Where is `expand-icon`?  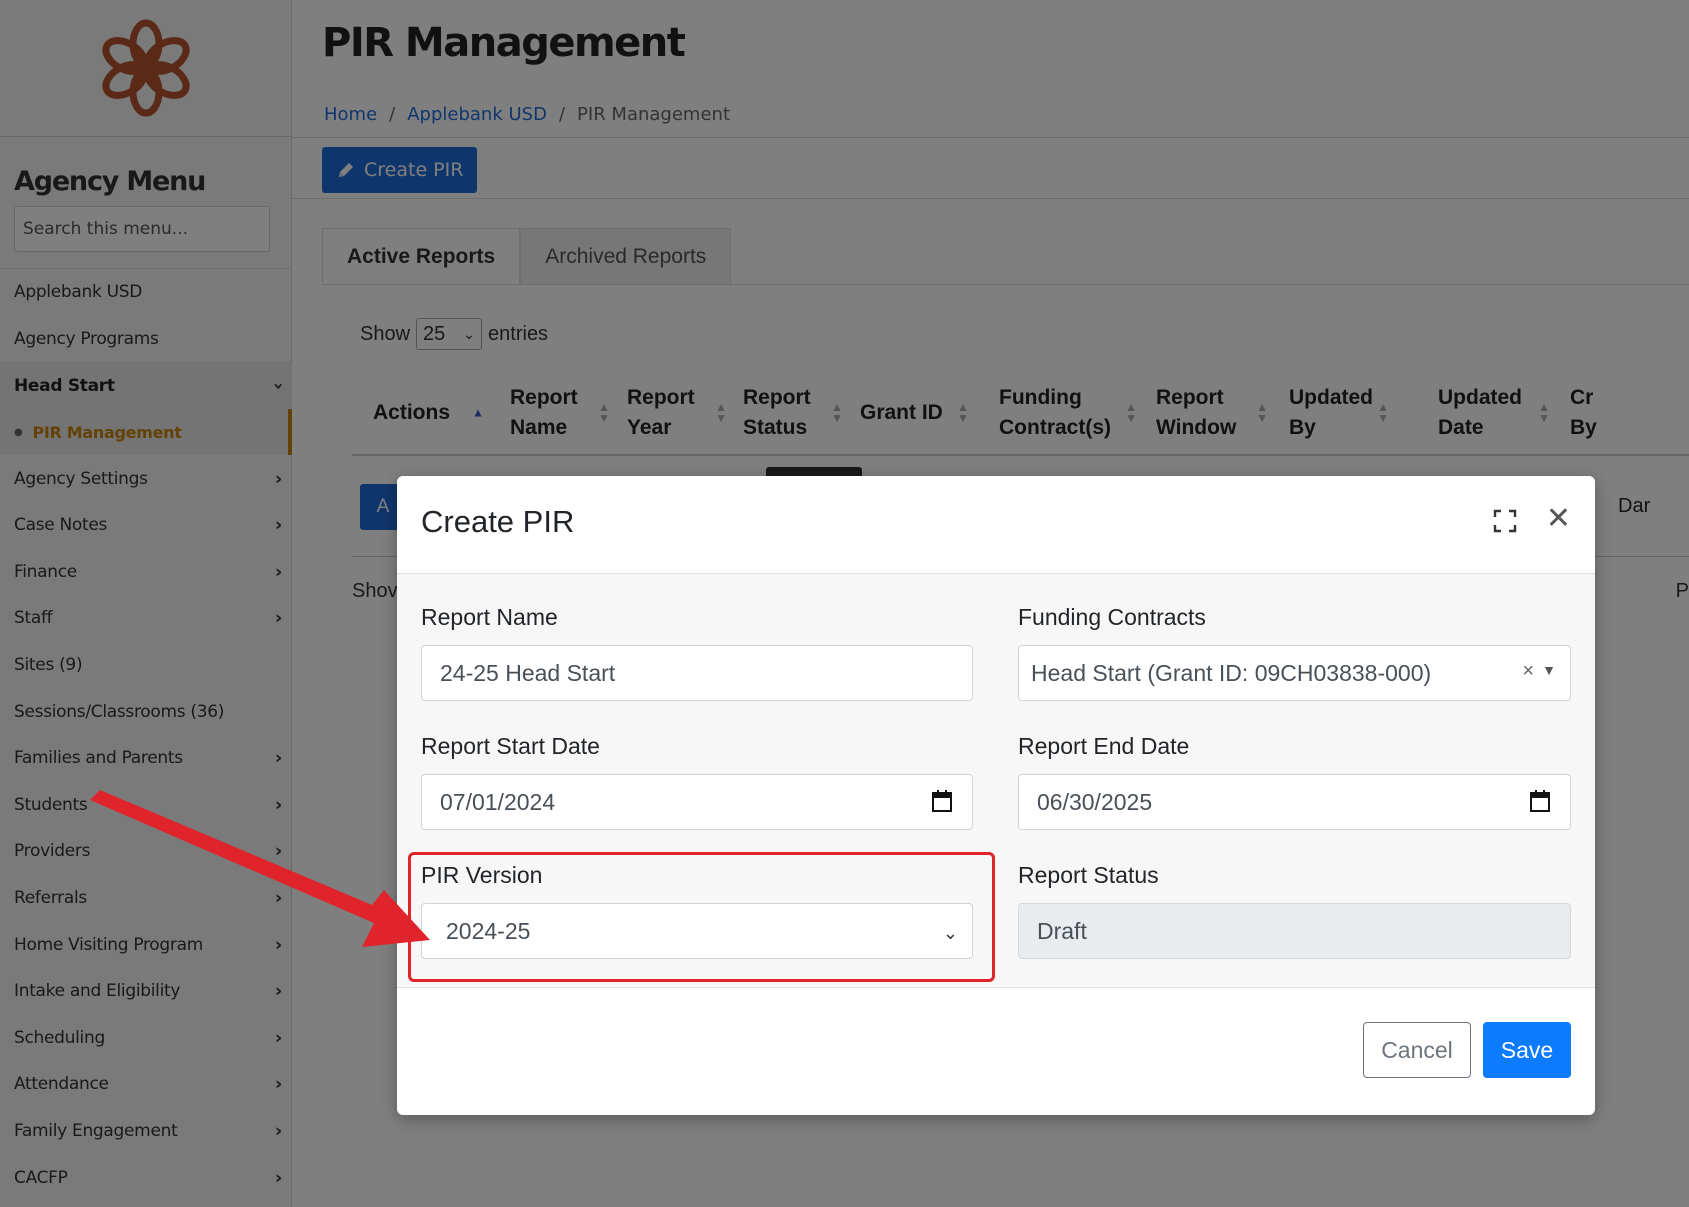 expand-icon is located at coordinates (1505, 521).